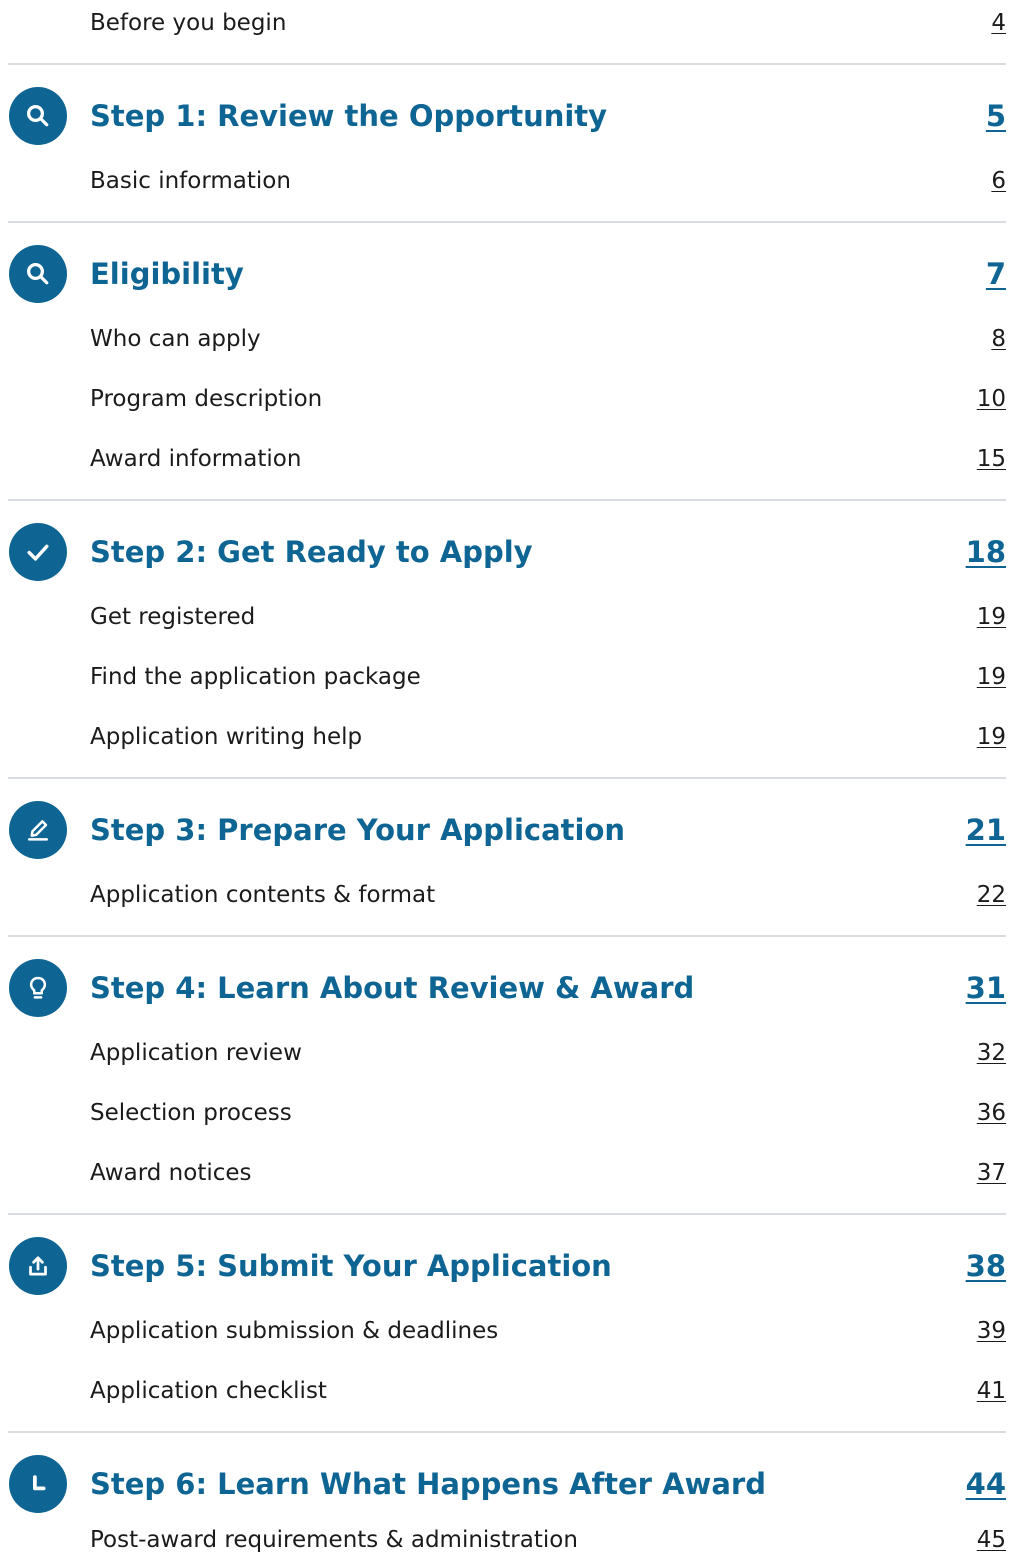 Image resolution: width=1013 pixels, height=1562 pixels. What do you see at coordinates (548, 23) in the screenshot?
I see `toc-item-before-you-begin: Before you begin 4` at bounding box center [548, 23].